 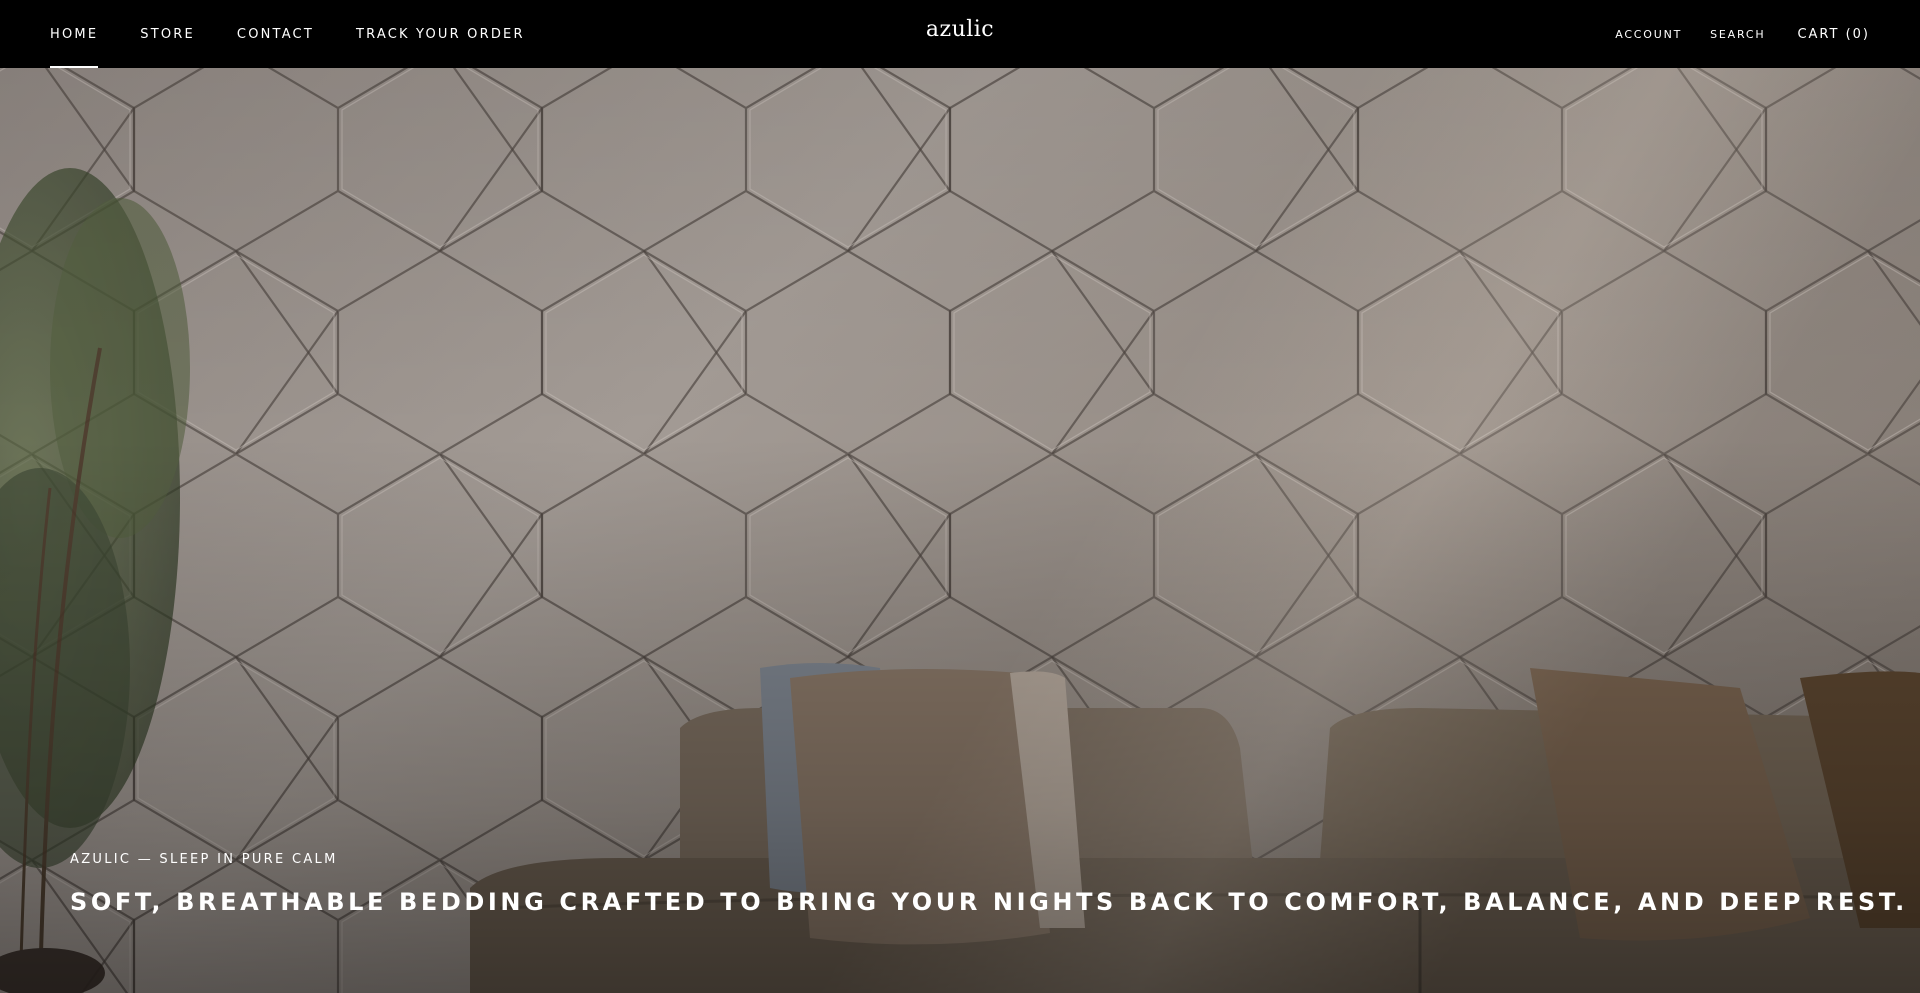 I want to click on nav-track-order-link: TRACK YOUR ORDER, so click(x=440, y=34).